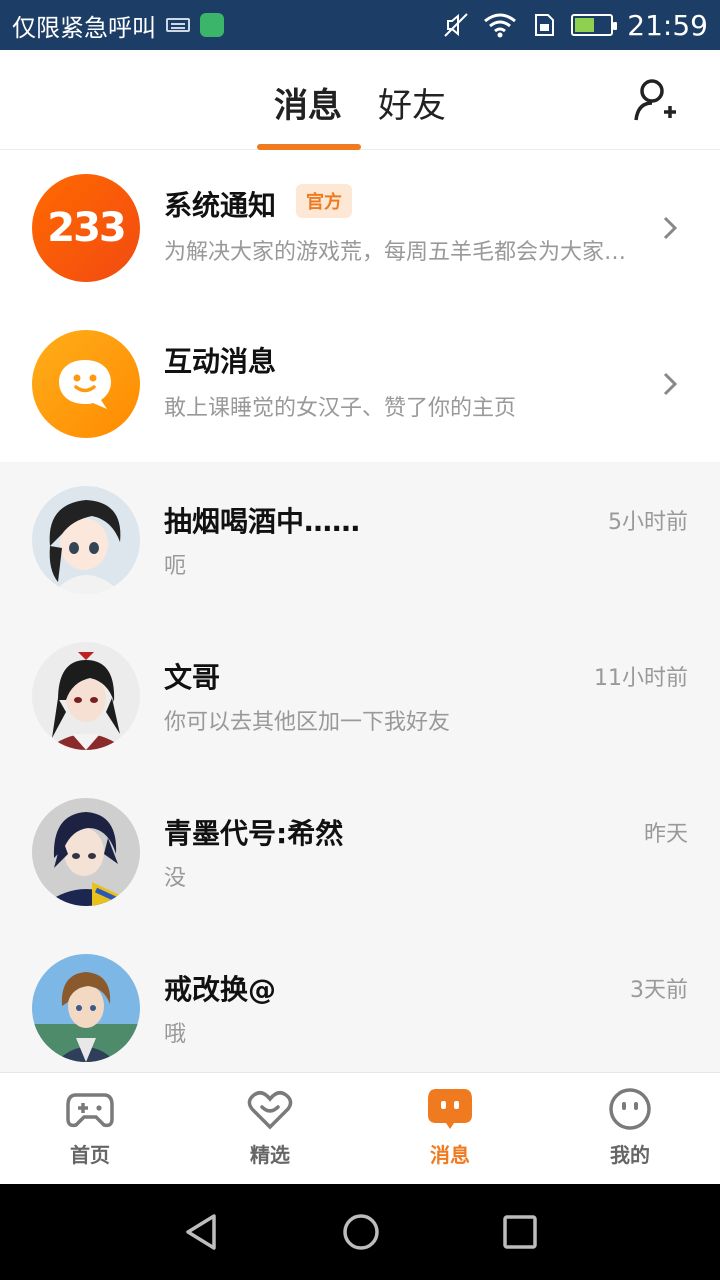 Image resolution: width=720 pixels, height=1280 pixels. Describe the element at coordinates (212, 25) in the screenshot. I see `app-notification-icon` at that location.